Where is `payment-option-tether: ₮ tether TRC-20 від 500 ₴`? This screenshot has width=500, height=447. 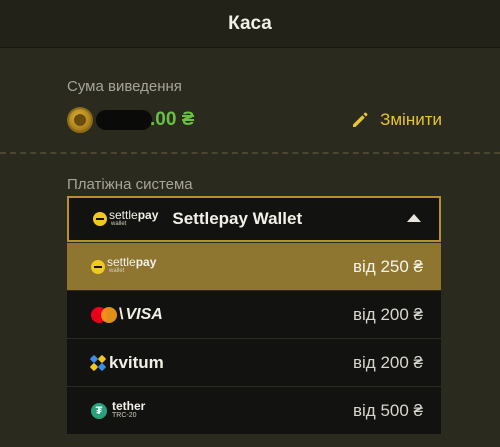 payment-option-tether: ₮ tether TRC-20 від 500 ₴ is located at coordinates (254, 411).